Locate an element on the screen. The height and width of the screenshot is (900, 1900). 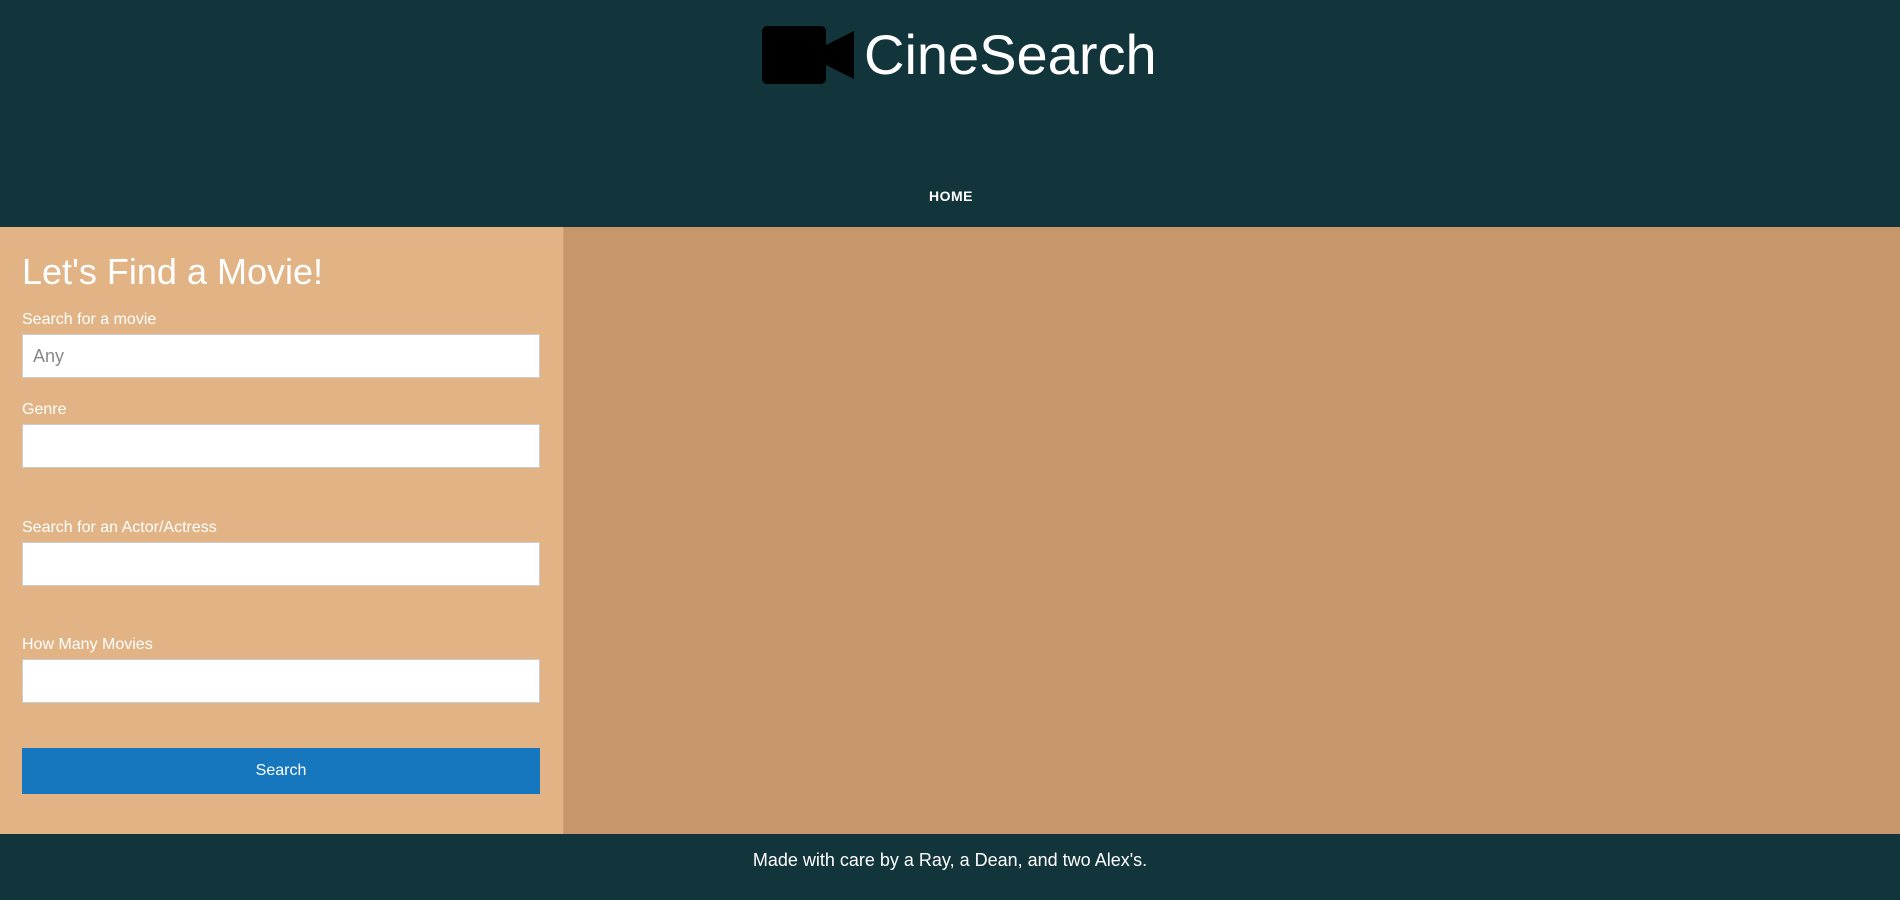
video-camera-icon is located at coordinates (808, 55).